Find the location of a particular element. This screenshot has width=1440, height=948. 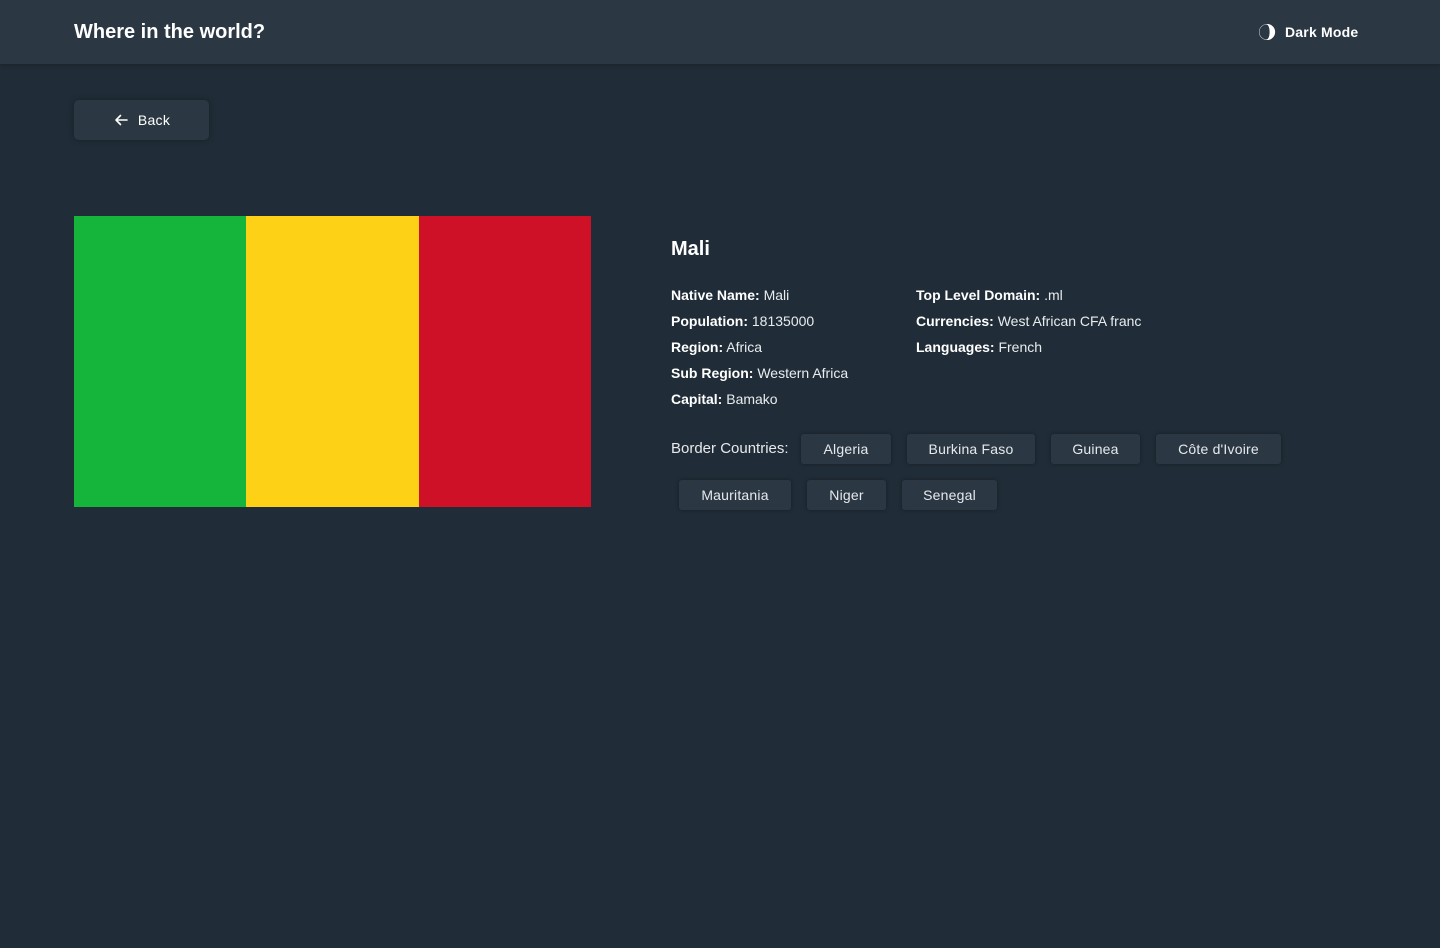

detail-label: Sub Region: is located at coordinates (712, 373).